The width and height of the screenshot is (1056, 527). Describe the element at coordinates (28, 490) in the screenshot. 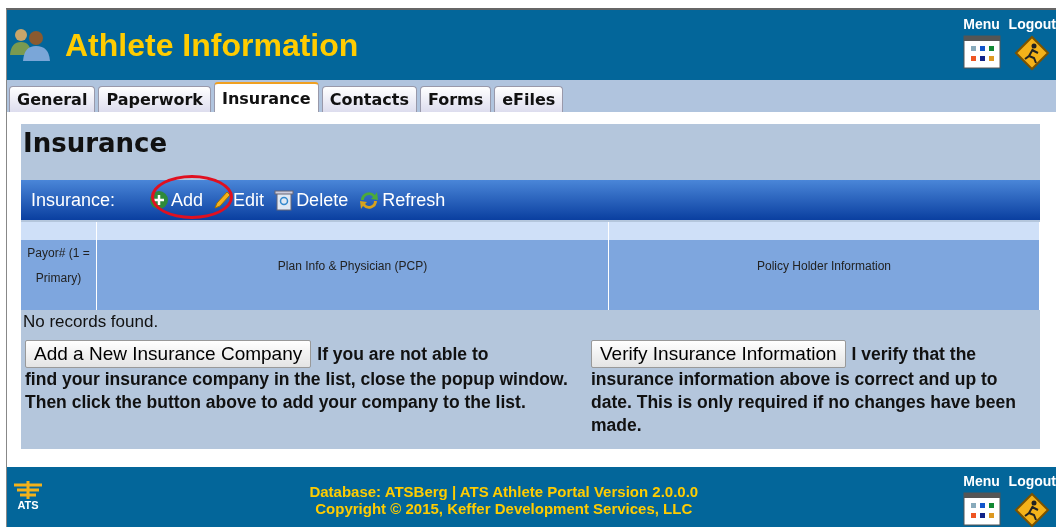

I see `logo-icon` at that location.